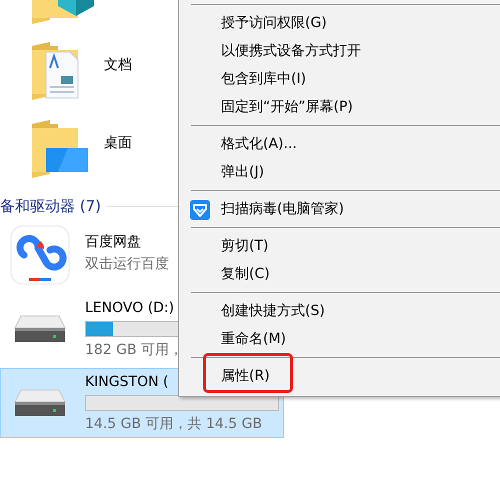  I want to click on folder-name: 文档, so click(118, 65).